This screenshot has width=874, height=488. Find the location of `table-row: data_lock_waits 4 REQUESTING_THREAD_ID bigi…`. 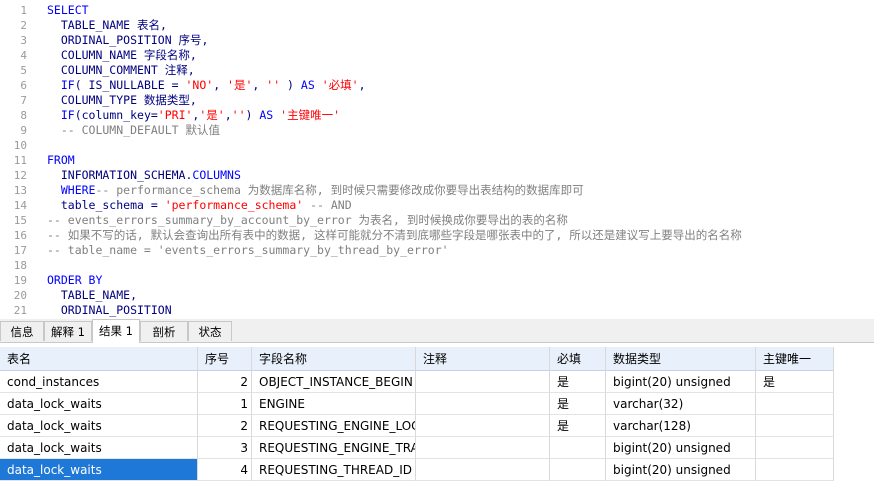

table-row: data_lock_waits 4 REQUESTING_THREAD_ID bigi… is located at coordinates (417, 470).